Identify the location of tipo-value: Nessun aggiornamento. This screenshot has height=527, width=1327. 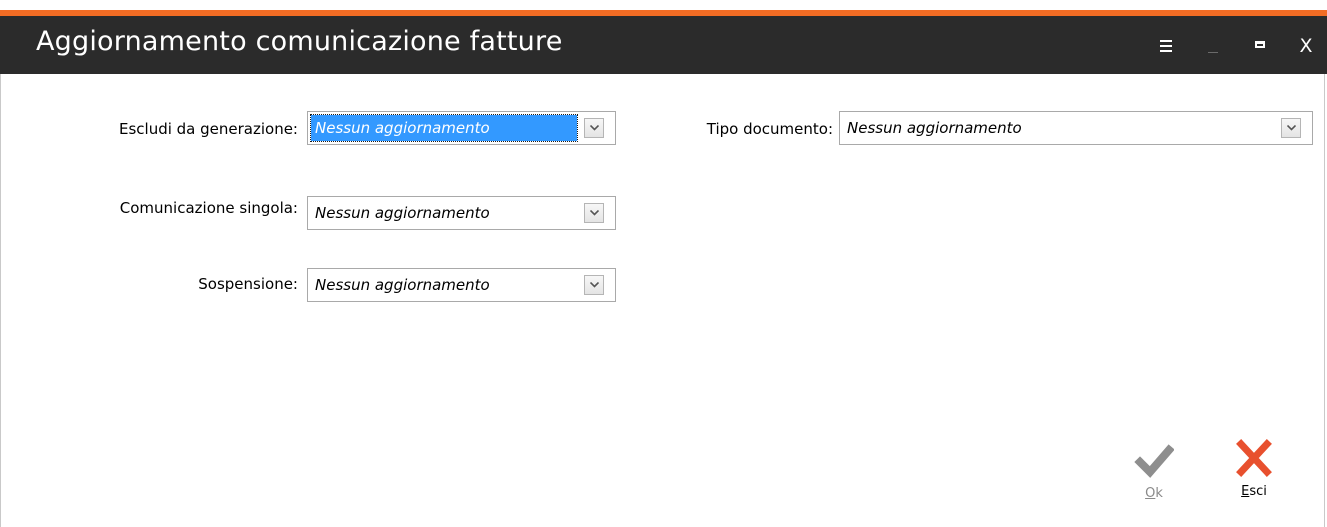
(934, 128).